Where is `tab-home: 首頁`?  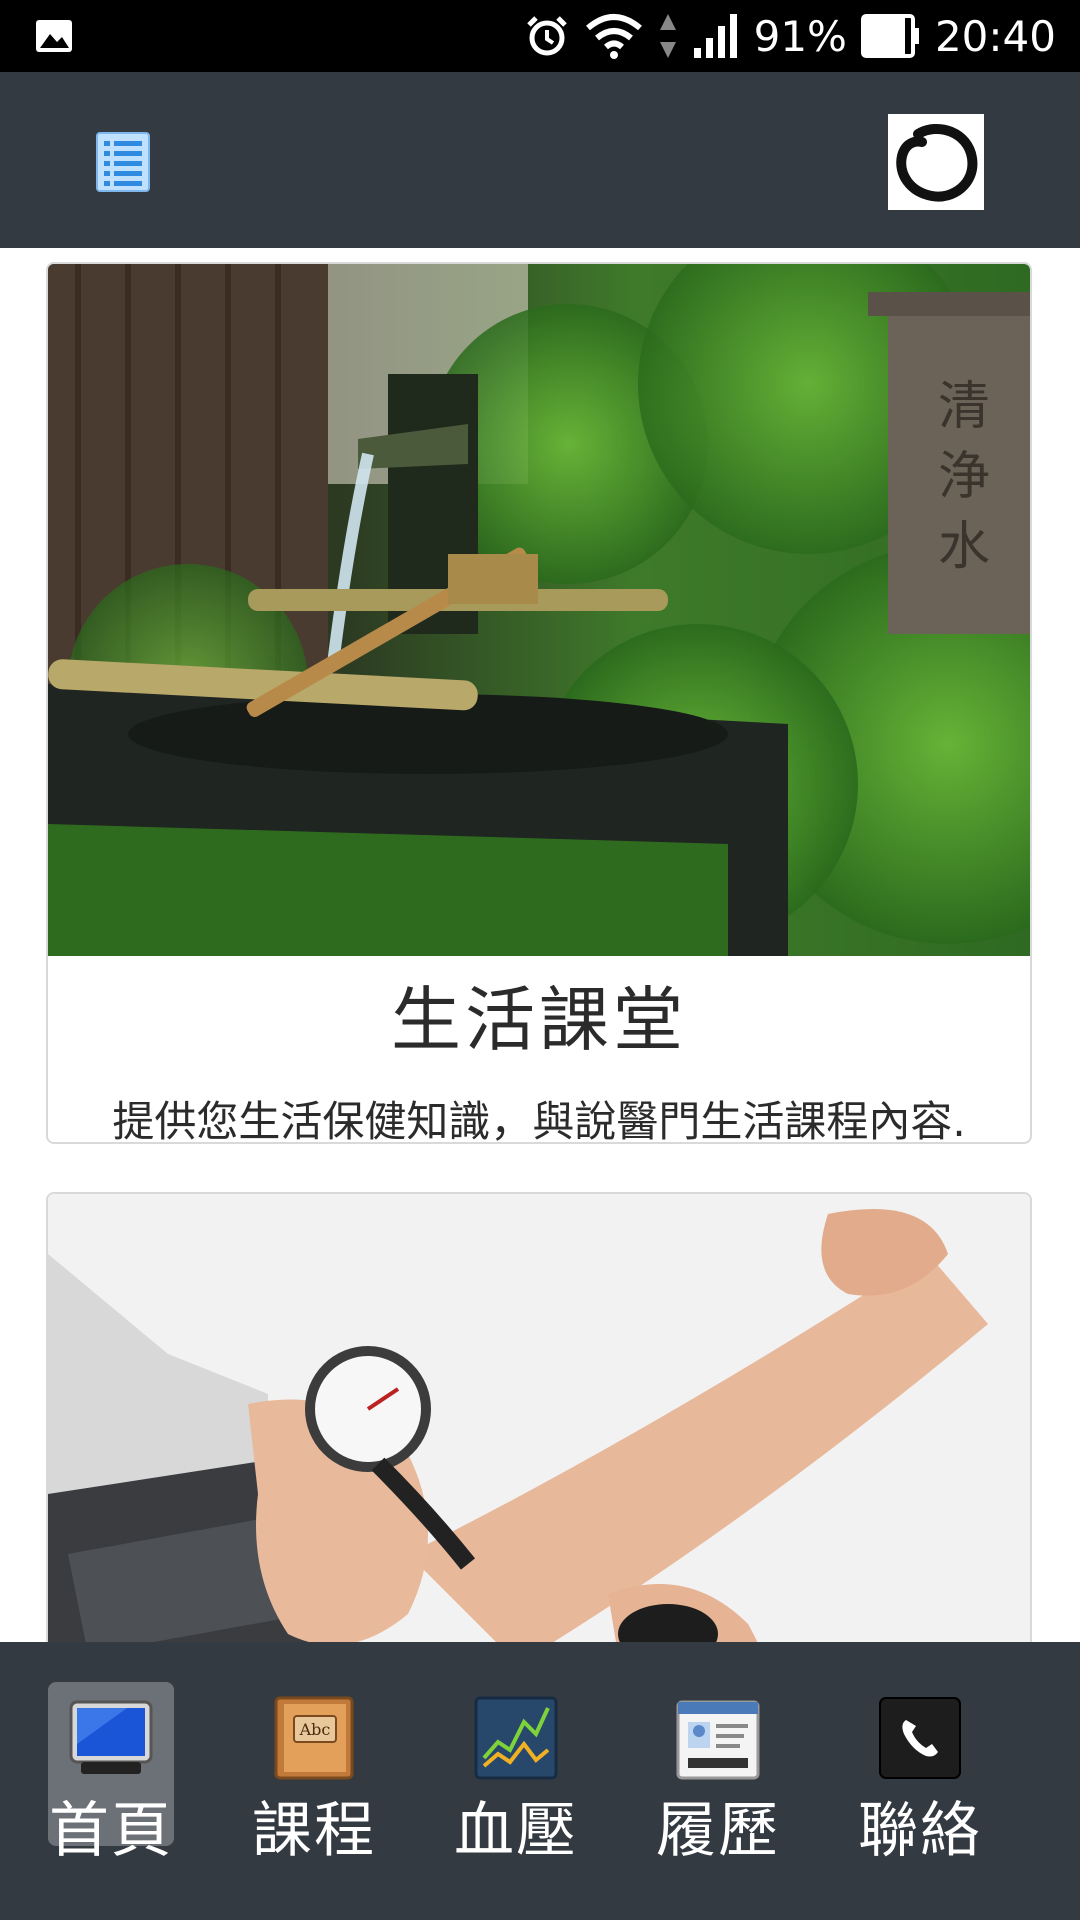
tab-home: 首頁 is located at coordinates (111, 1774).